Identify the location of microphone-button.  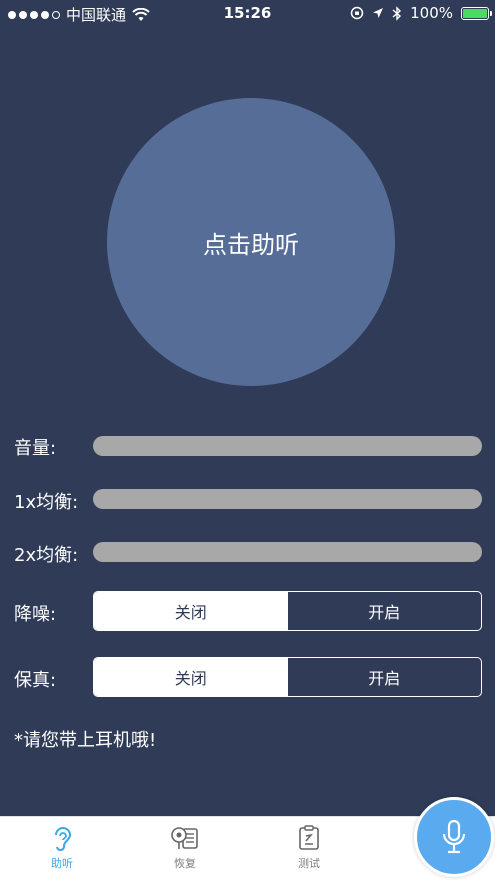
(454, 837).